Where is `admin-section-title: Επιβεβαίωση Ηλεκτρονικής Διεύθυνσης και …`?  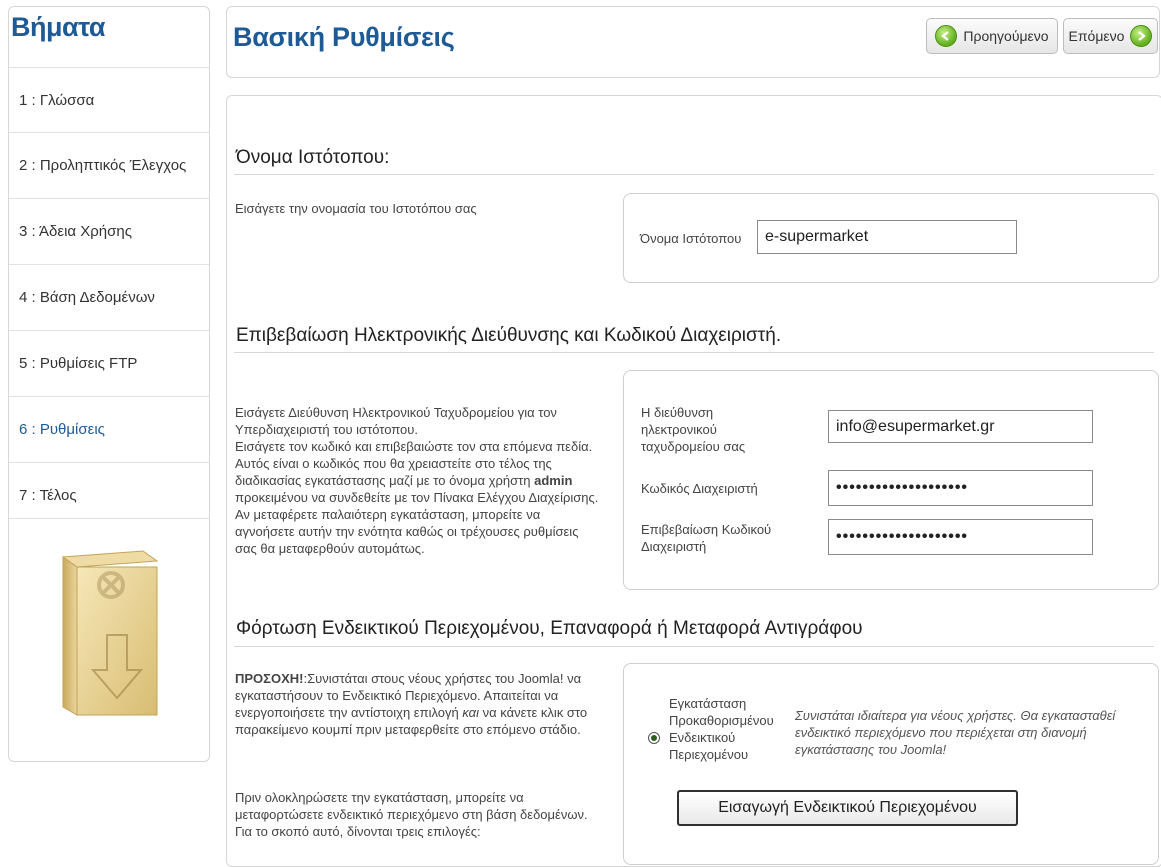 admin-section-title: Επιβεβαίωση Ηλεκτρονικής Διεύθυνσης και … is located at coordinates (509, 335).